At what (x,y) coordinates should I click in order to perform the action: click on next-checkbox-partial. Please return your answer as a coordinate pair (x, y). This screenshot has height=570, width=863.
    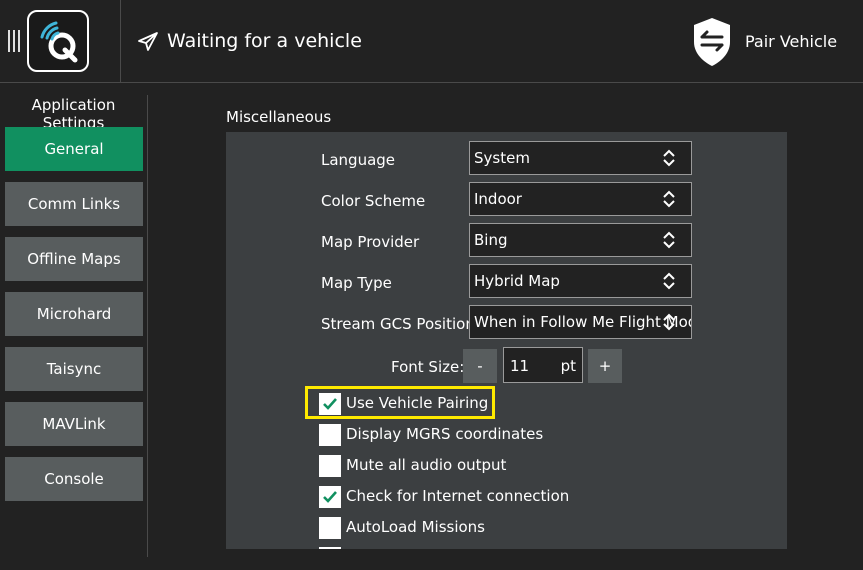
    Looking at the image, I should click on (330, 548).